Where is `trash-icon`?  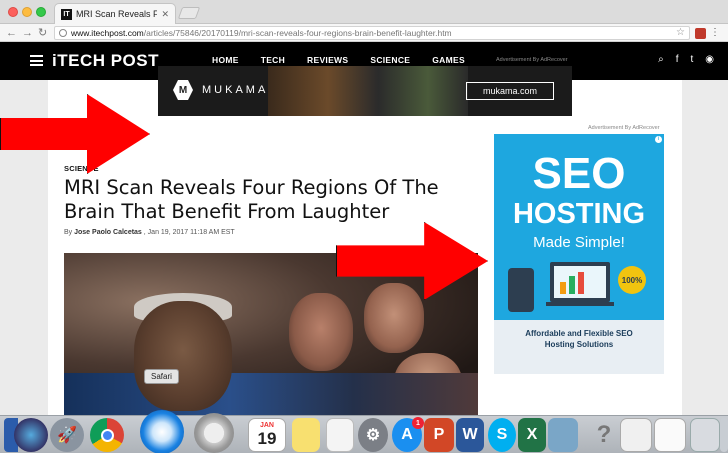 trash-icon is located at coordinates (724, 435).